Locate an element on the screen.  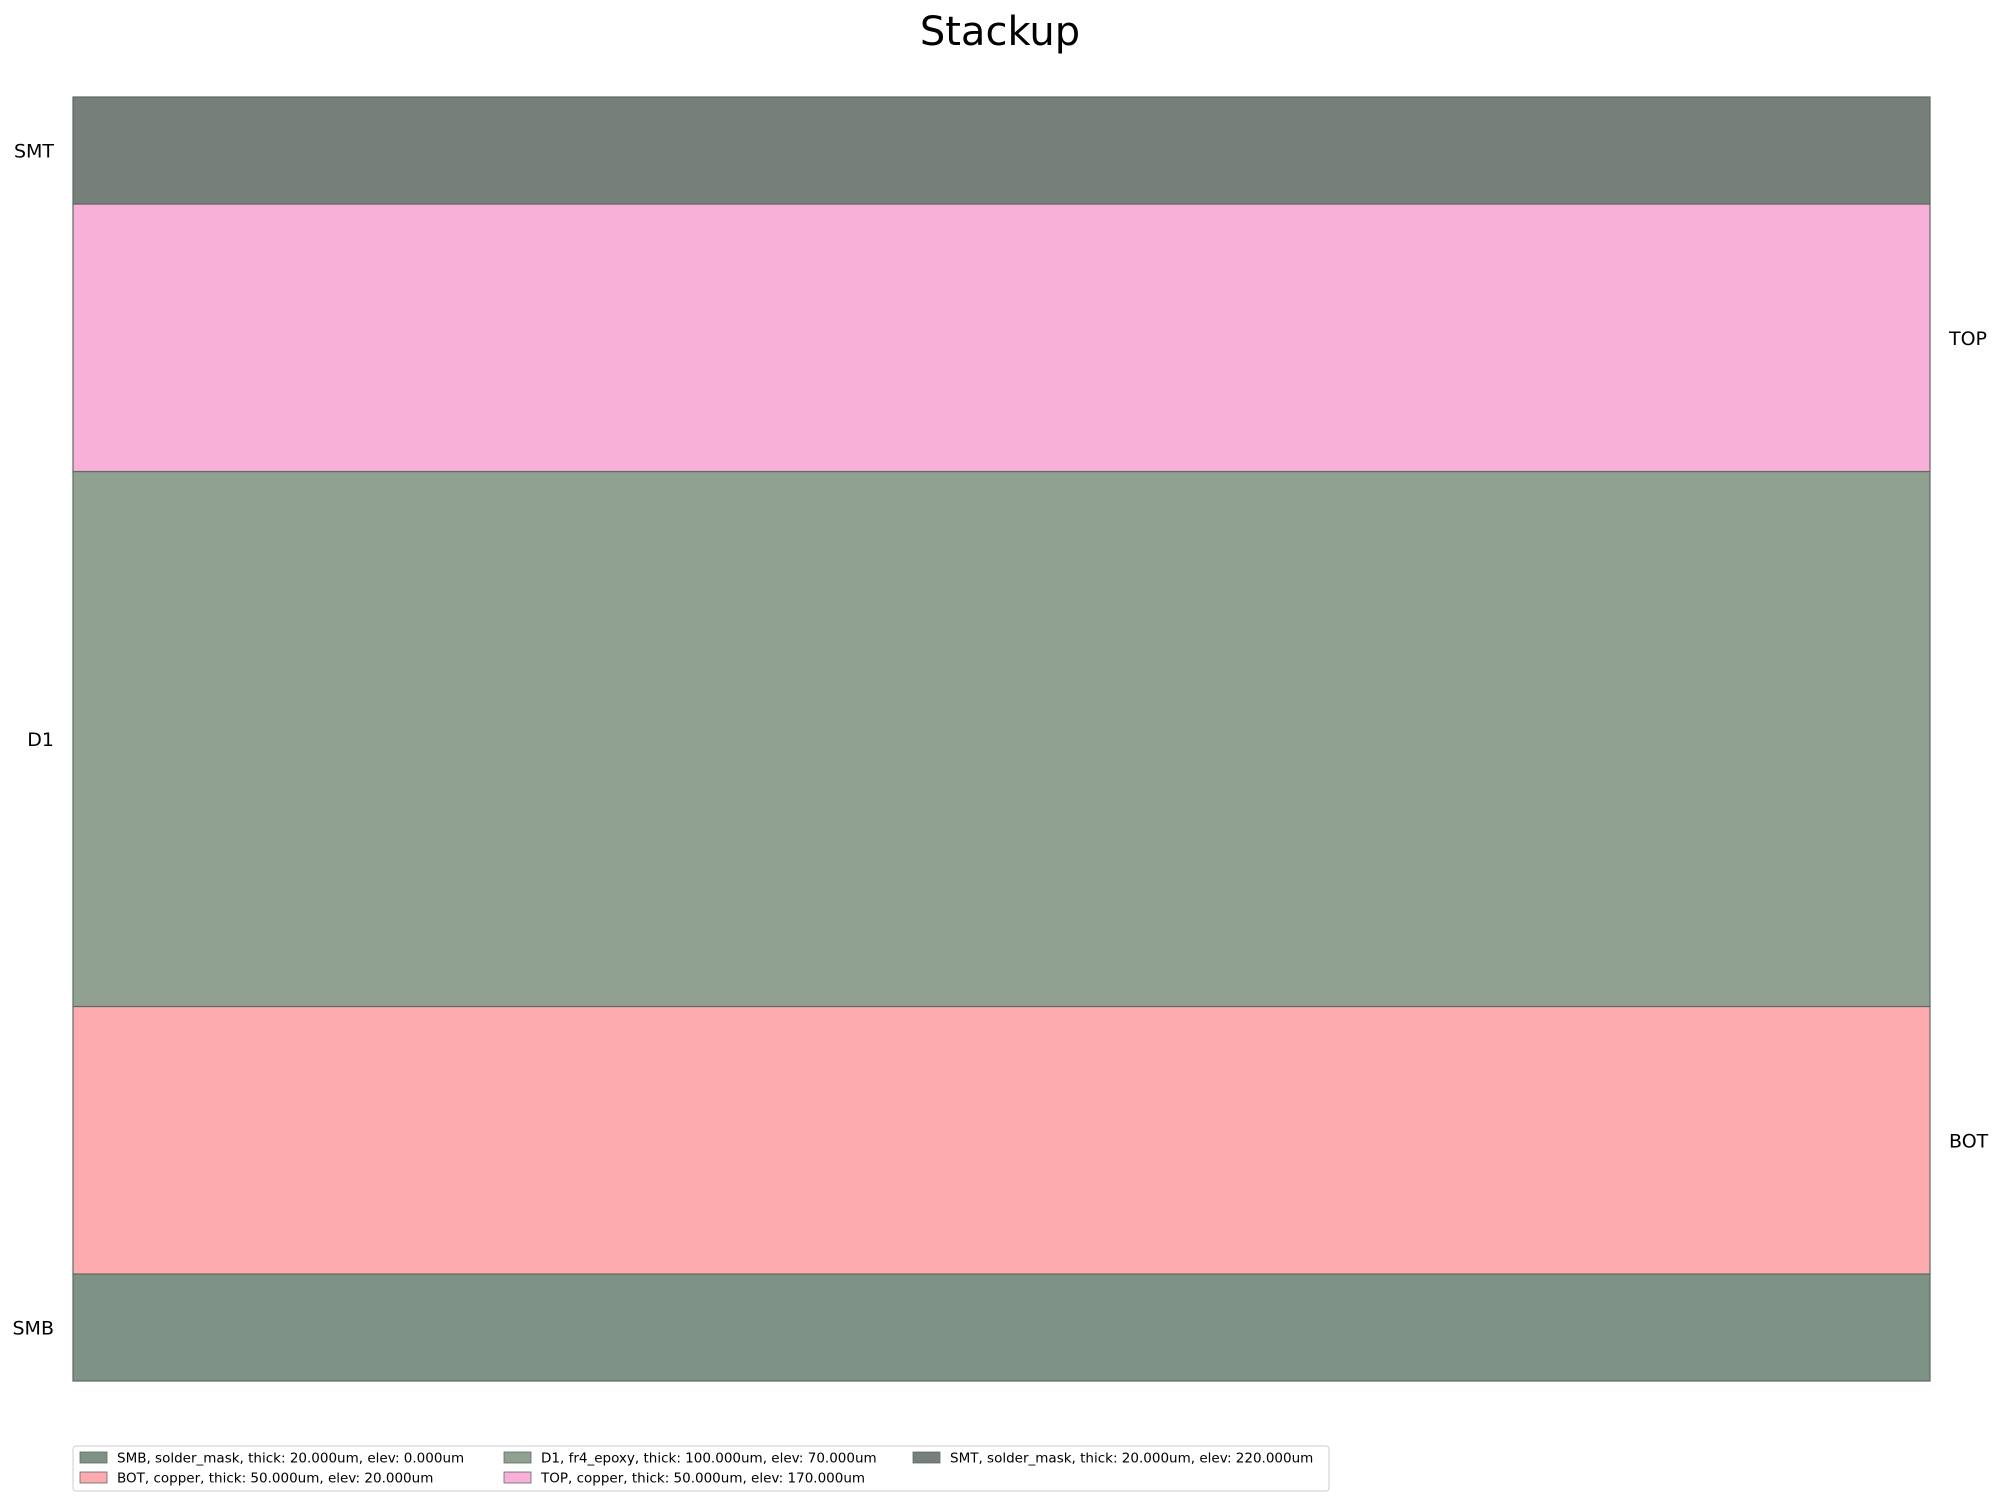
legend-swatch-d1 is located at coordinates (517, 1457).